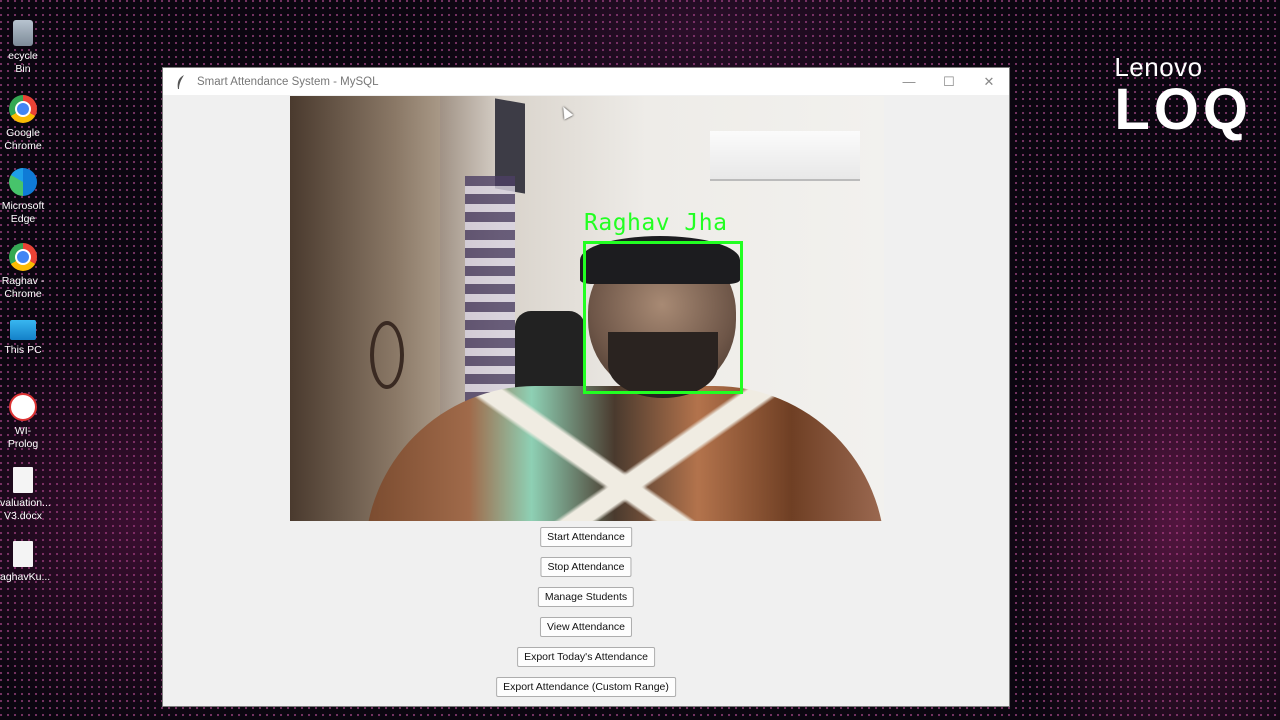 The width and height of the screenshot is (1280, 720). I want to click on window-controls: — ☐ ✕, so click(949, 81).